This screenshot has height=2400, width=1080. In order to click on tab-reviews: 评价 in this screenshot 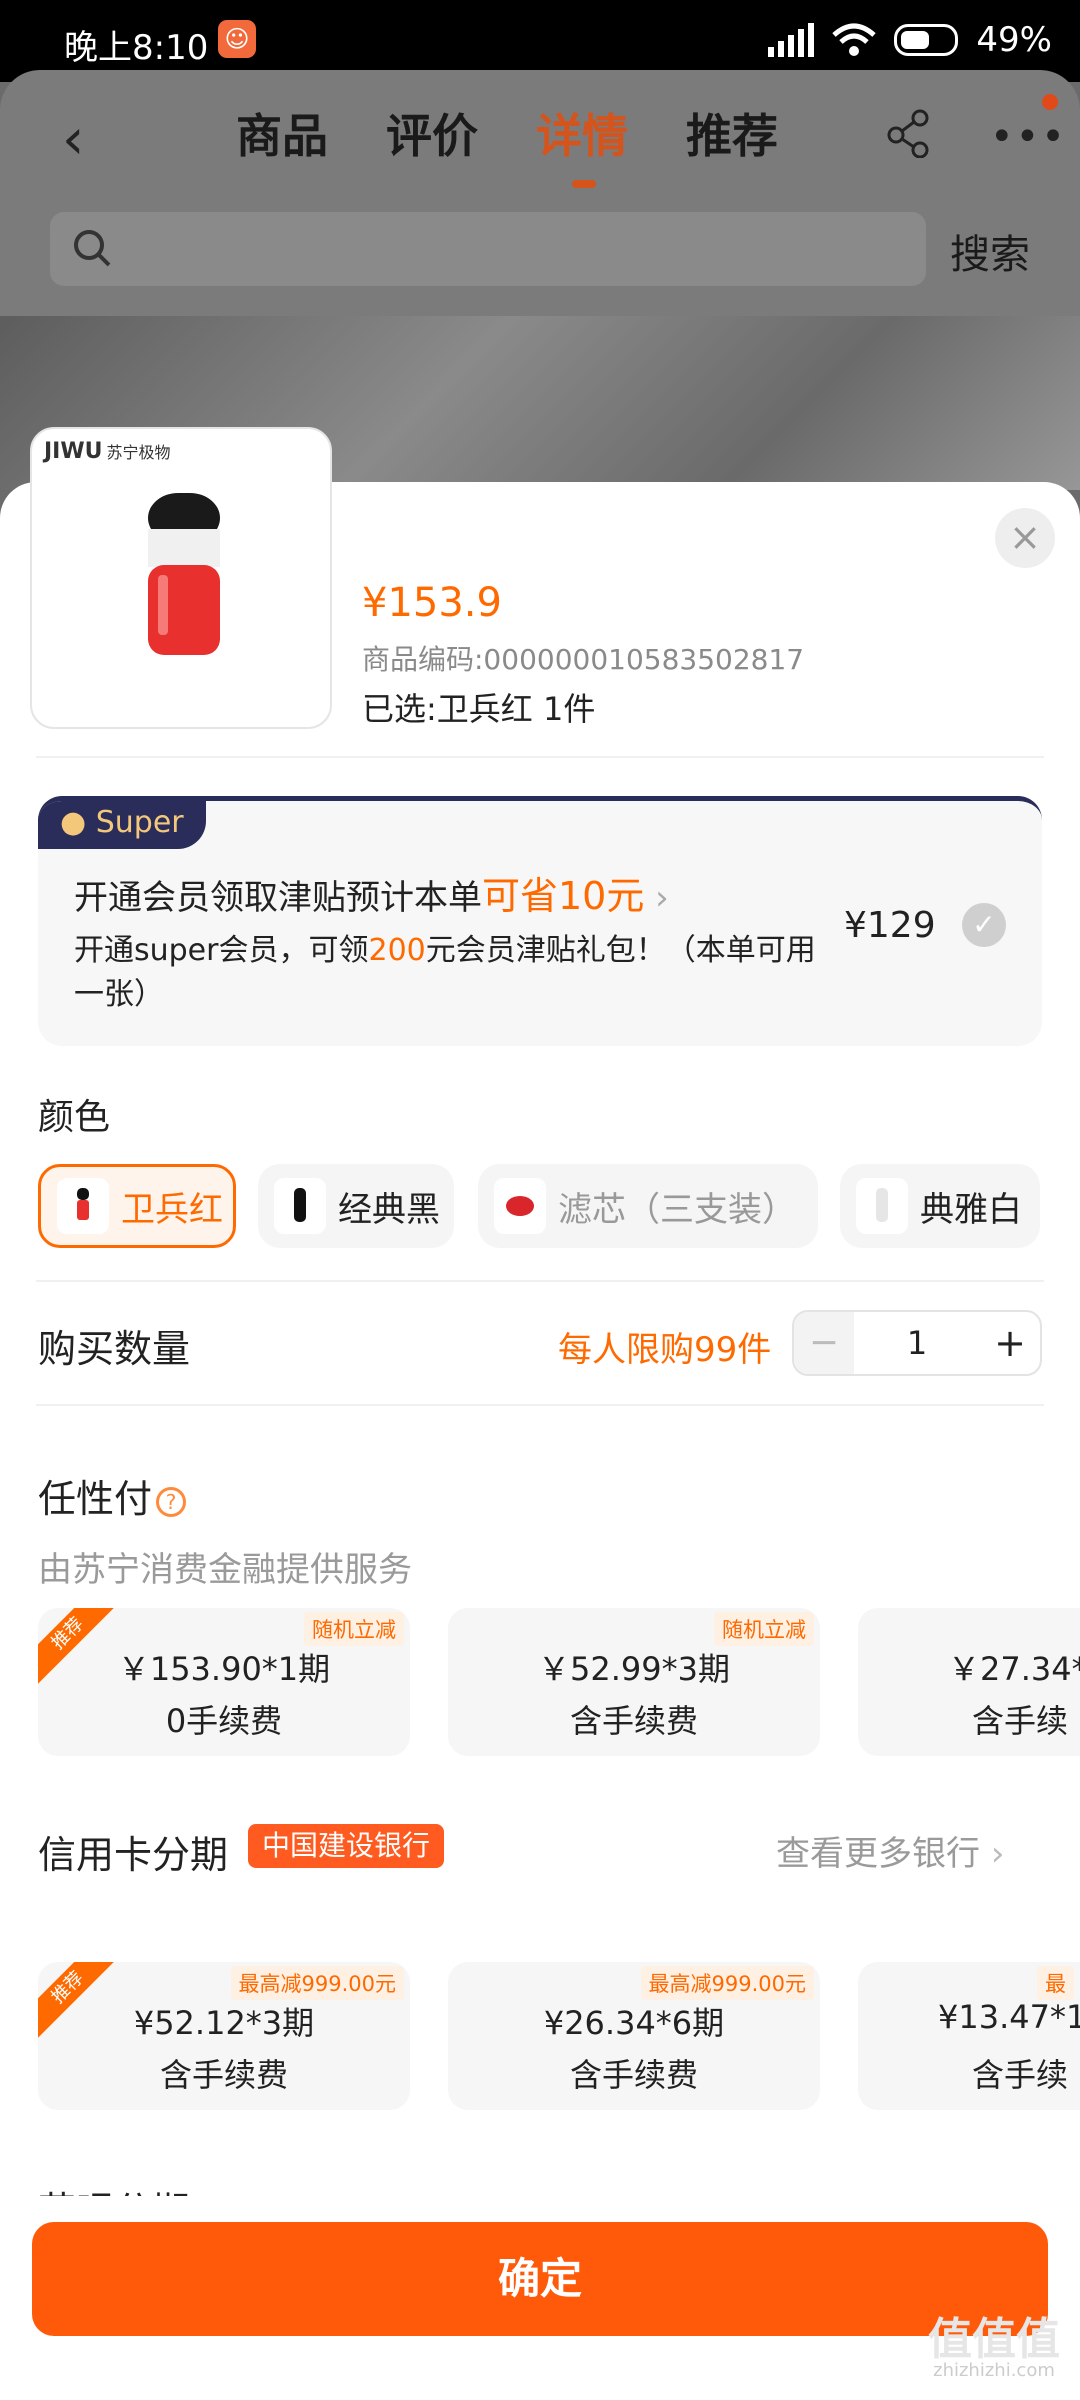, I will do `click(432, 133)`.